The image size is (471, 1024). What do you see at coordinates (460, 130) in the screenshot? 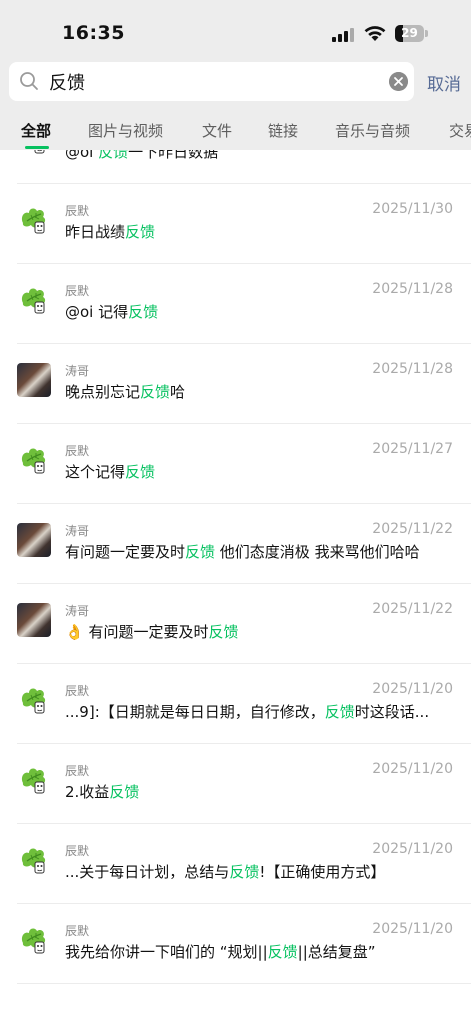
I see `tab-transactions: 交易` at bounding box center [460, 130].